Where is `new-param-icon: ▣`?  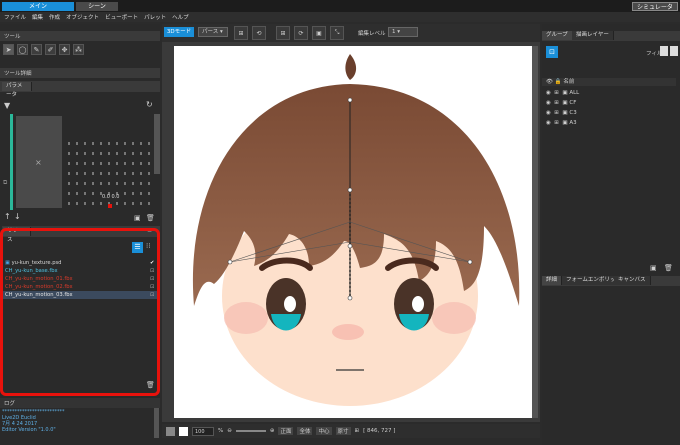
new-param-icon: ▣ is located at coordinates (137, 218).